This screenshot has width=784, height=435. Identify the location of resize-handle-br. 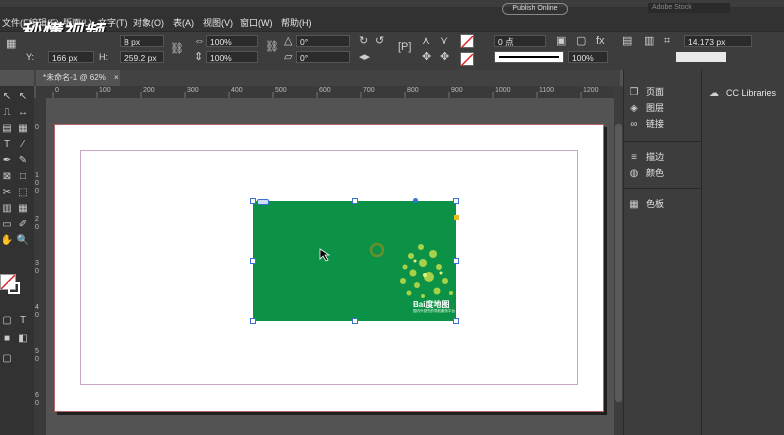
(456, 321).